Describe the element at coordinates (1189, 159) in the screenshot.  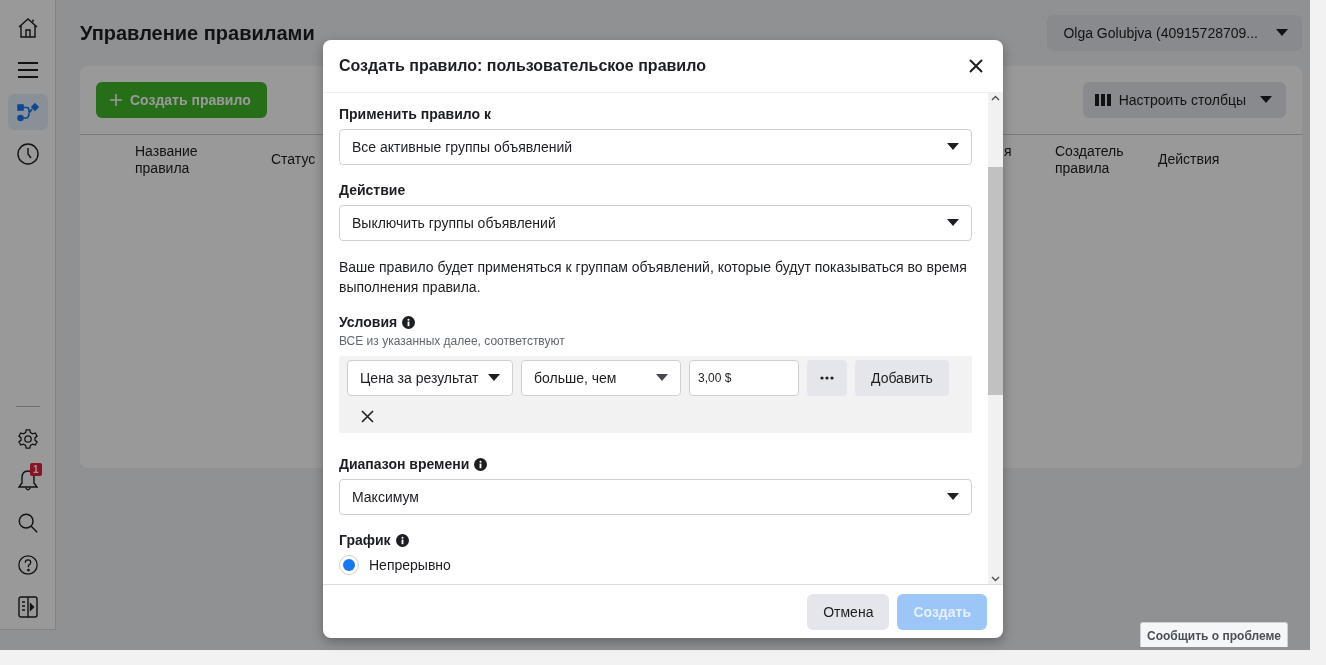
I see `column-header: Действия` at that location.